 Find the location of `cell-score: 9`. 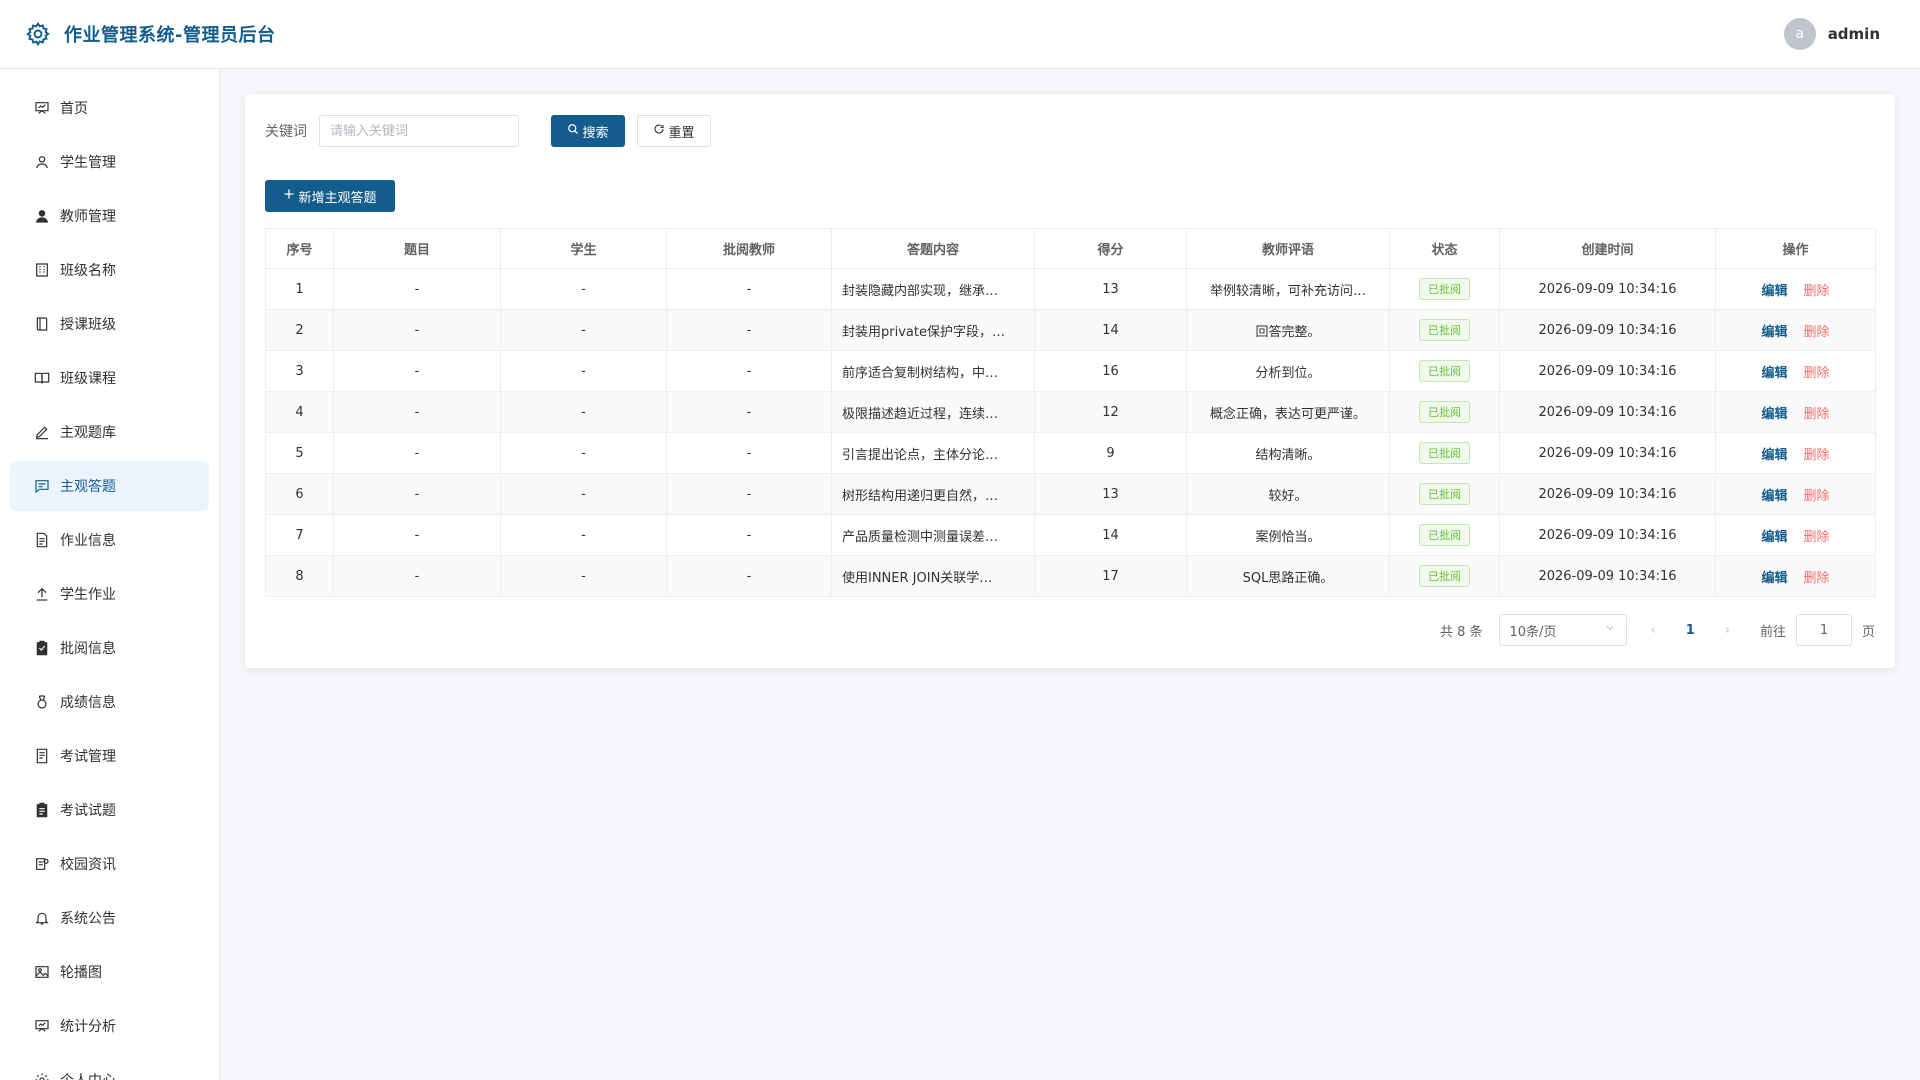

cell-score: 9 is located at coordinates (1110, 453).